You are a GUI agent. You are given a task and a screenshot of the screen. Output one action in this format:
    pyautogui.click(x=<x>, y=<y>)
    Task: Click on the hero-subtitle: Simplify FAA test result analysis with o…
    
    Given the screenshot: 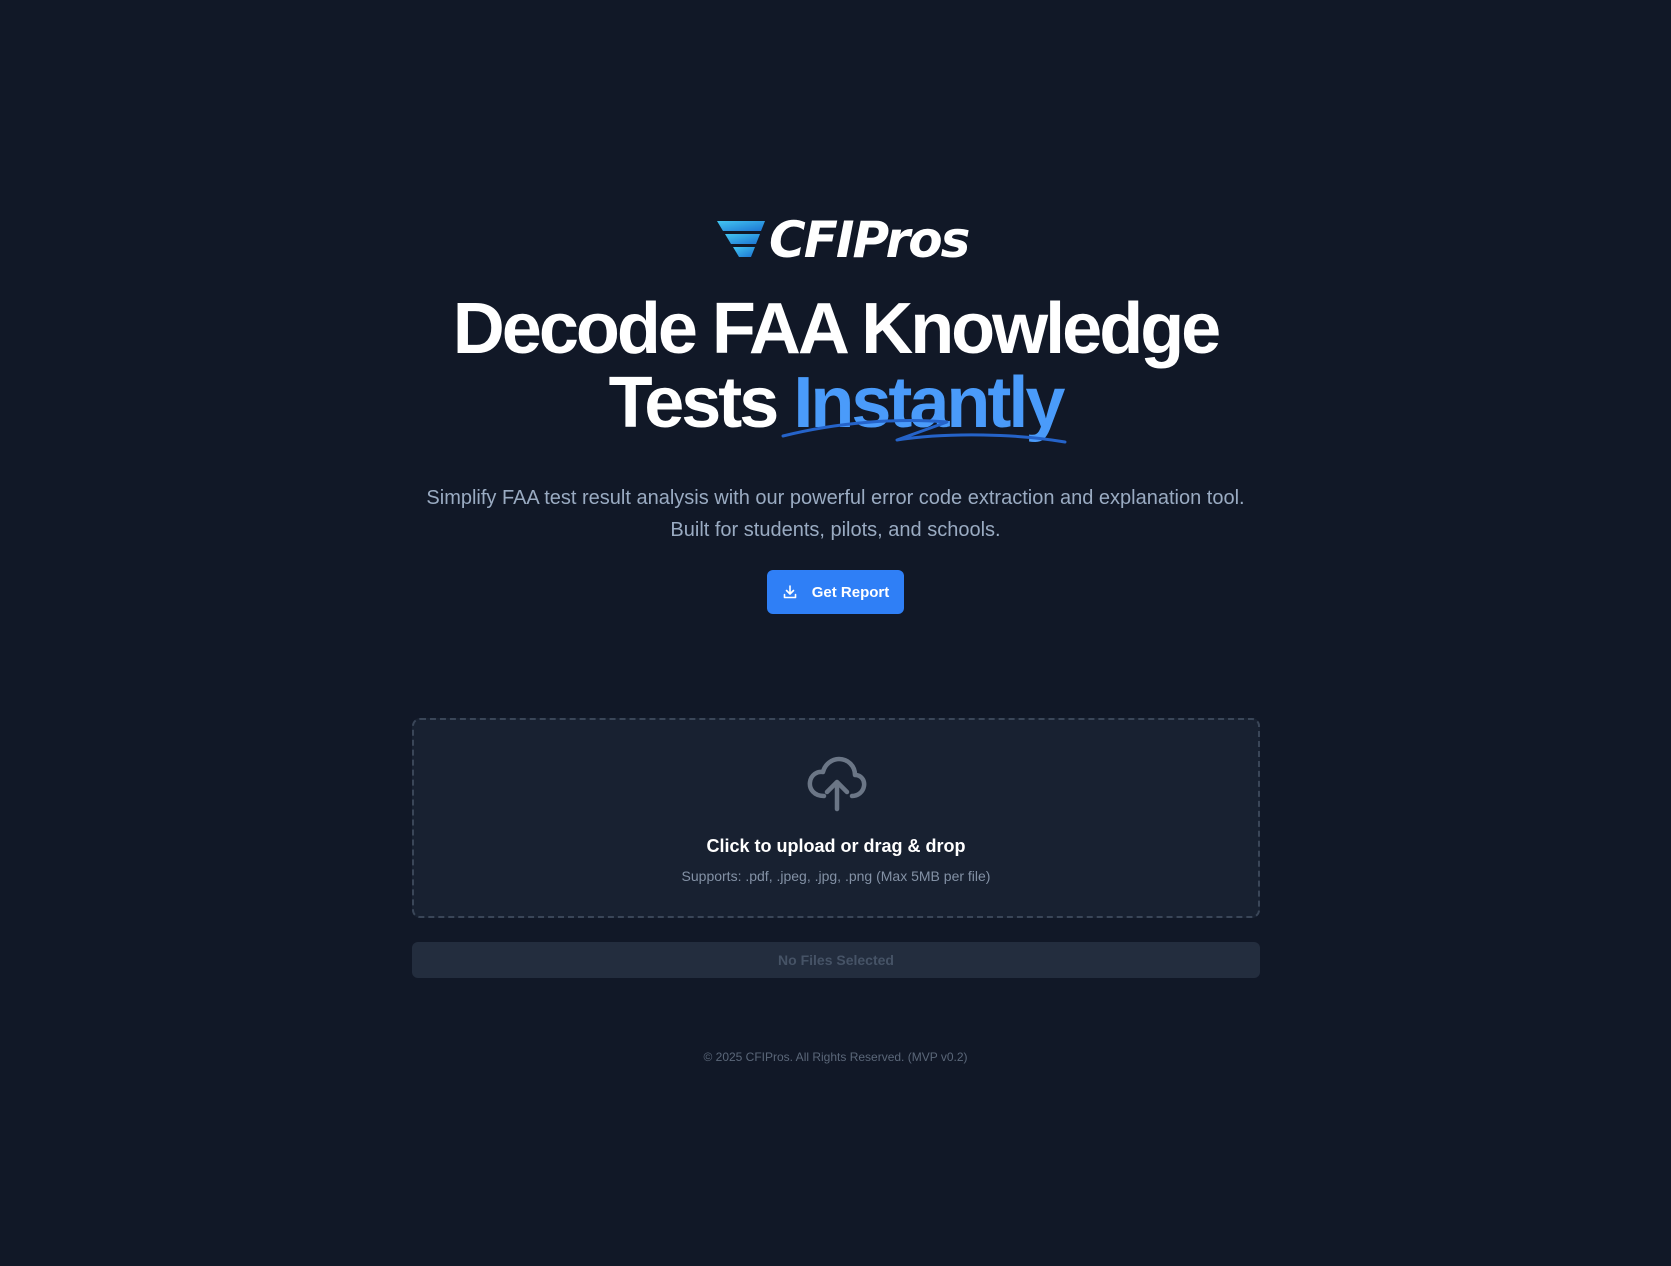 What is the action you would take?
    pyautogui.click(x=835, y=514)
    